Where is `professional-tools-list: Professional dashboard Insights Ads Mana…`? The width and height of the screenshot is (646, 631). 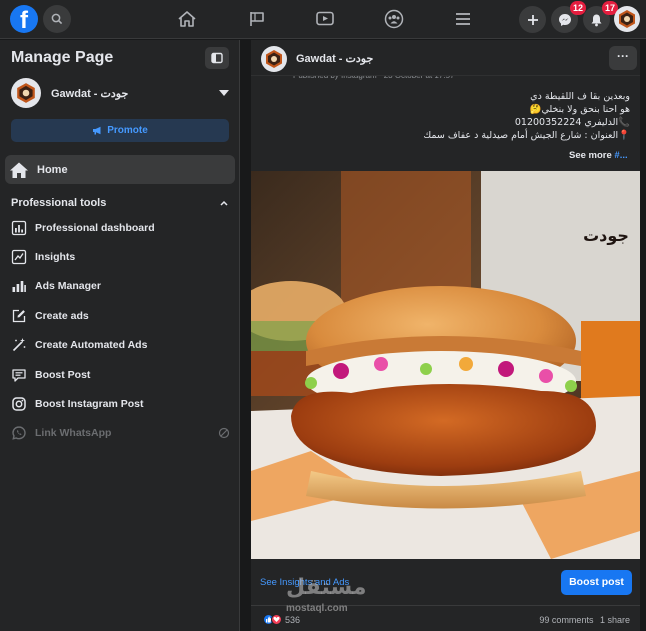
professional-tools-list: Professional dashboard Insights Ads Mana… is located at coordinates (121, 330).